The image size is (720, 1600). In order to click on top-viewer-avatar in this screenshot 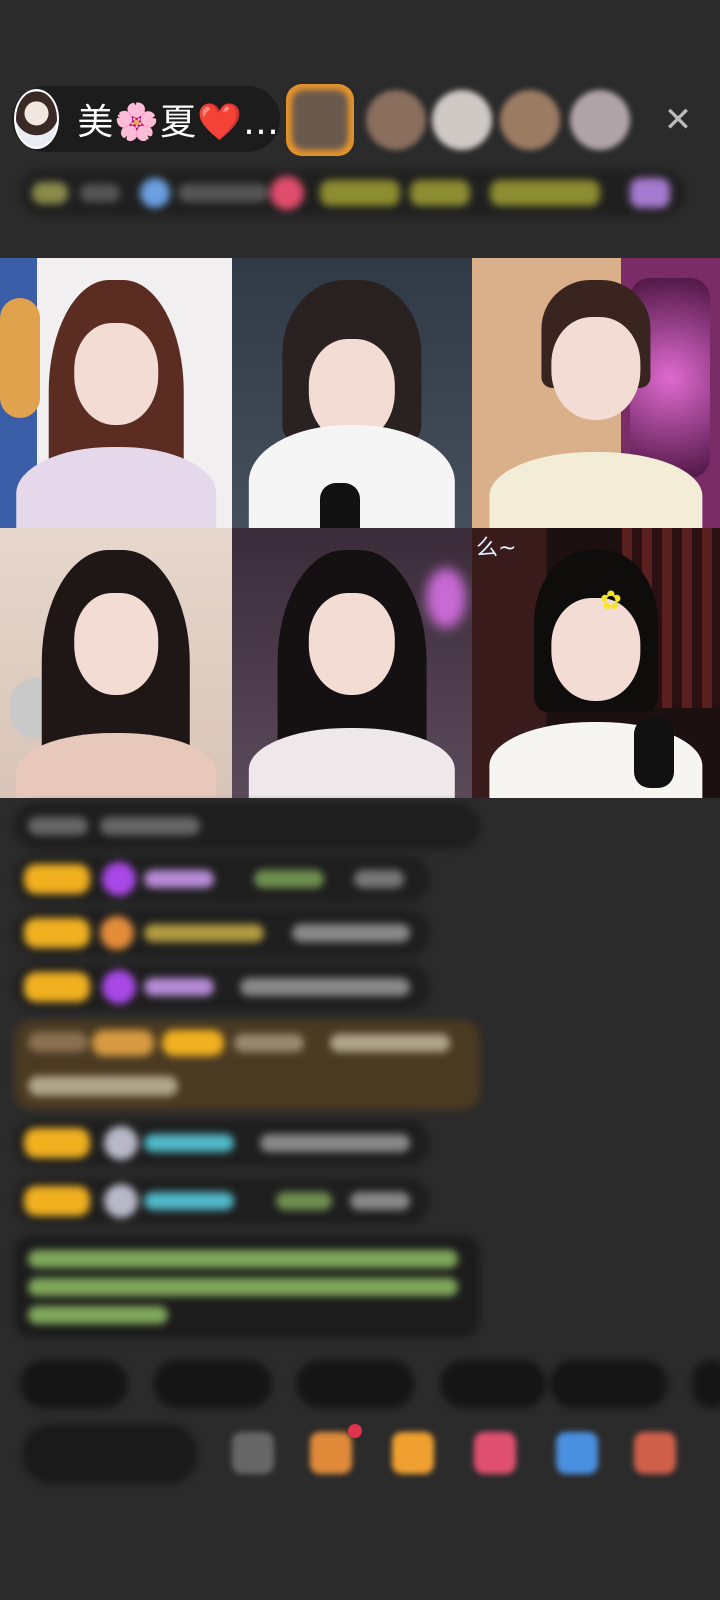, I will do `click(320, 120)`.